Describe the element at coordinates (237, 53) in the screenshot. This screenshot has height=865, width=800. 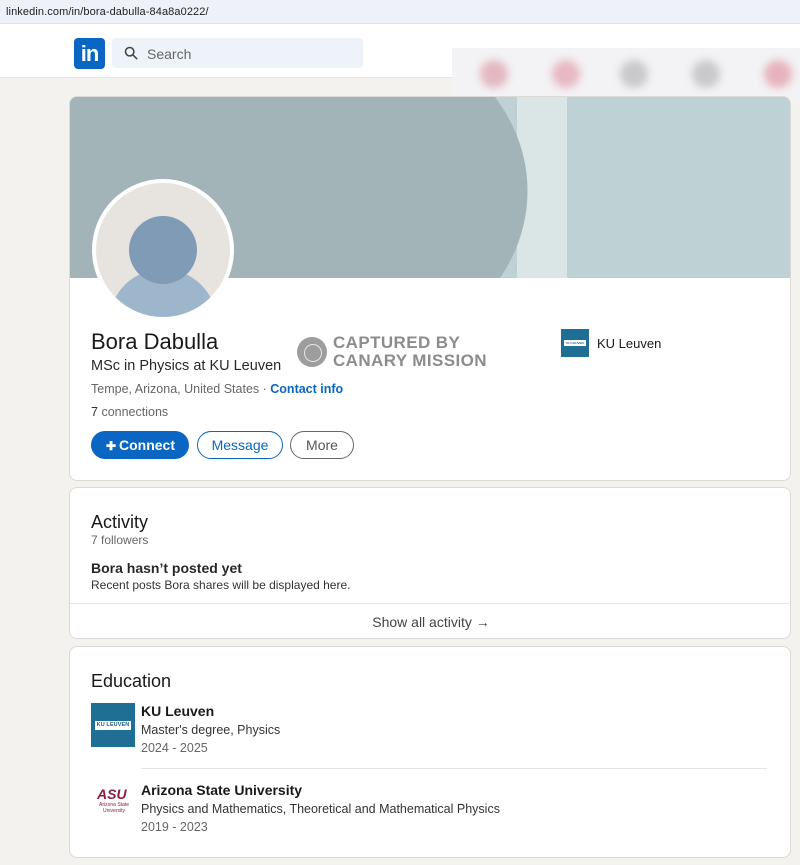
I see `search-input: Search` at that location.